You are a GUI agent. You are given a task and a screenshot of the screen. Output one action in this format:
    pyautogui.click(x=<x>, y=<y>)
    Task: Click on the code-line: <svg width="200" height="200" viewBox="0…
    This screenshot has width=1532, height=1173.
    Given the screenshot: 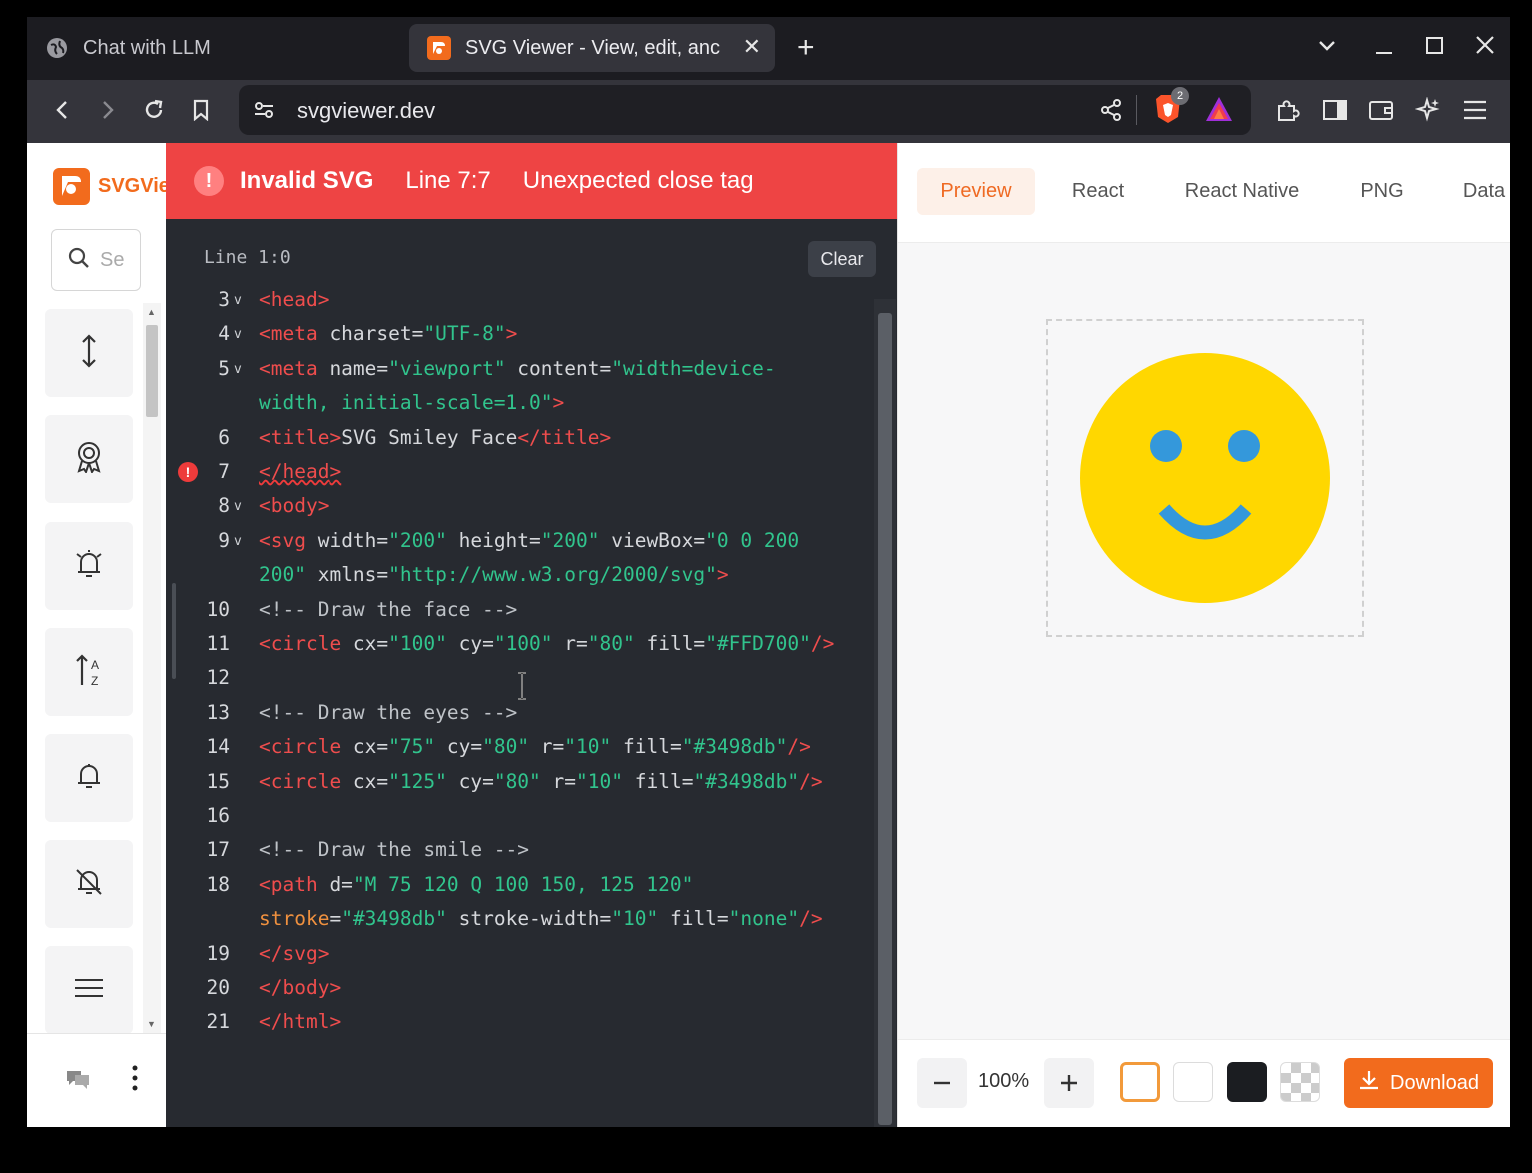 What is the action you would take?
    pyautogui.click(x=529, y=540)
    